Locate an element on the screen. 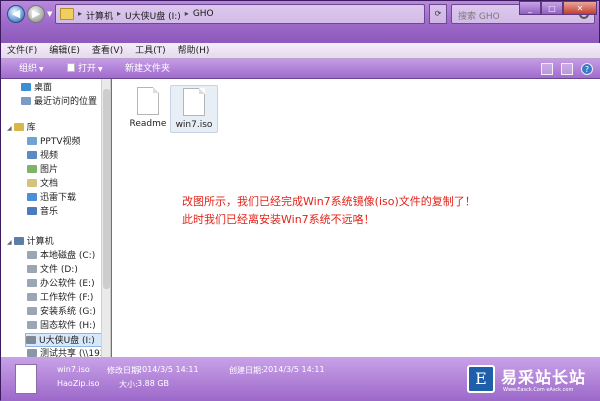 This screenshot has width=600, height=401. nav-item-drive-i: U大侠U盘 (I:) is located at coordinates (63, 340).